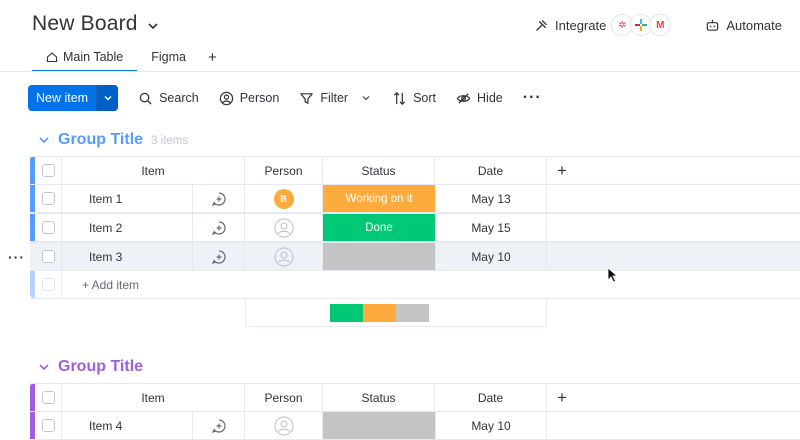  I want to click on status-summary, so click(396, 312).